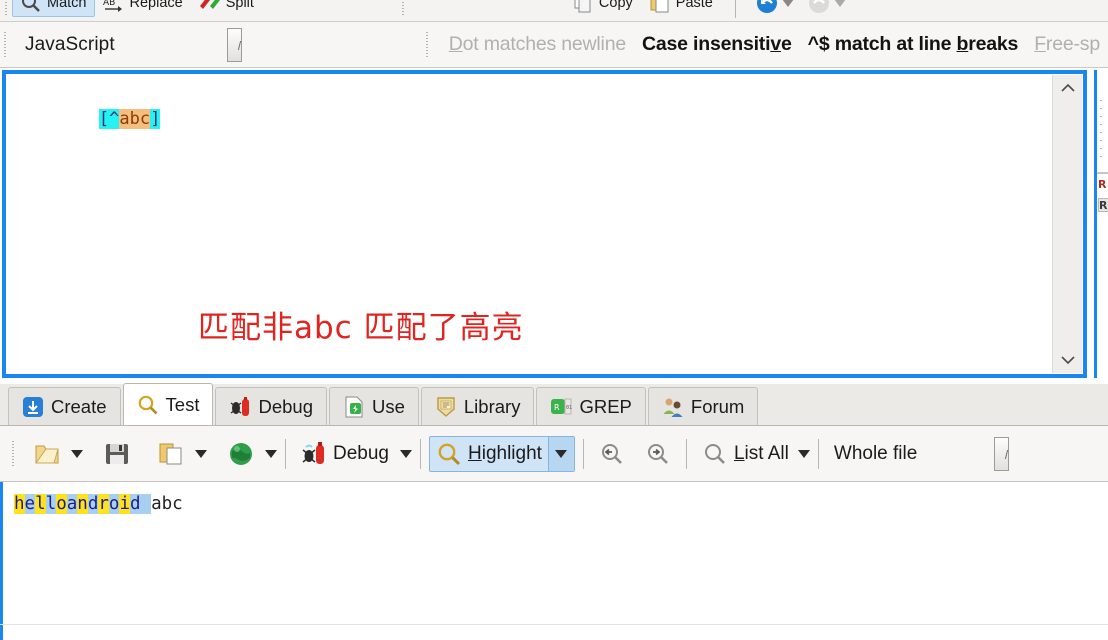  I want to click on list-all-button: List All, so click(745, 454).